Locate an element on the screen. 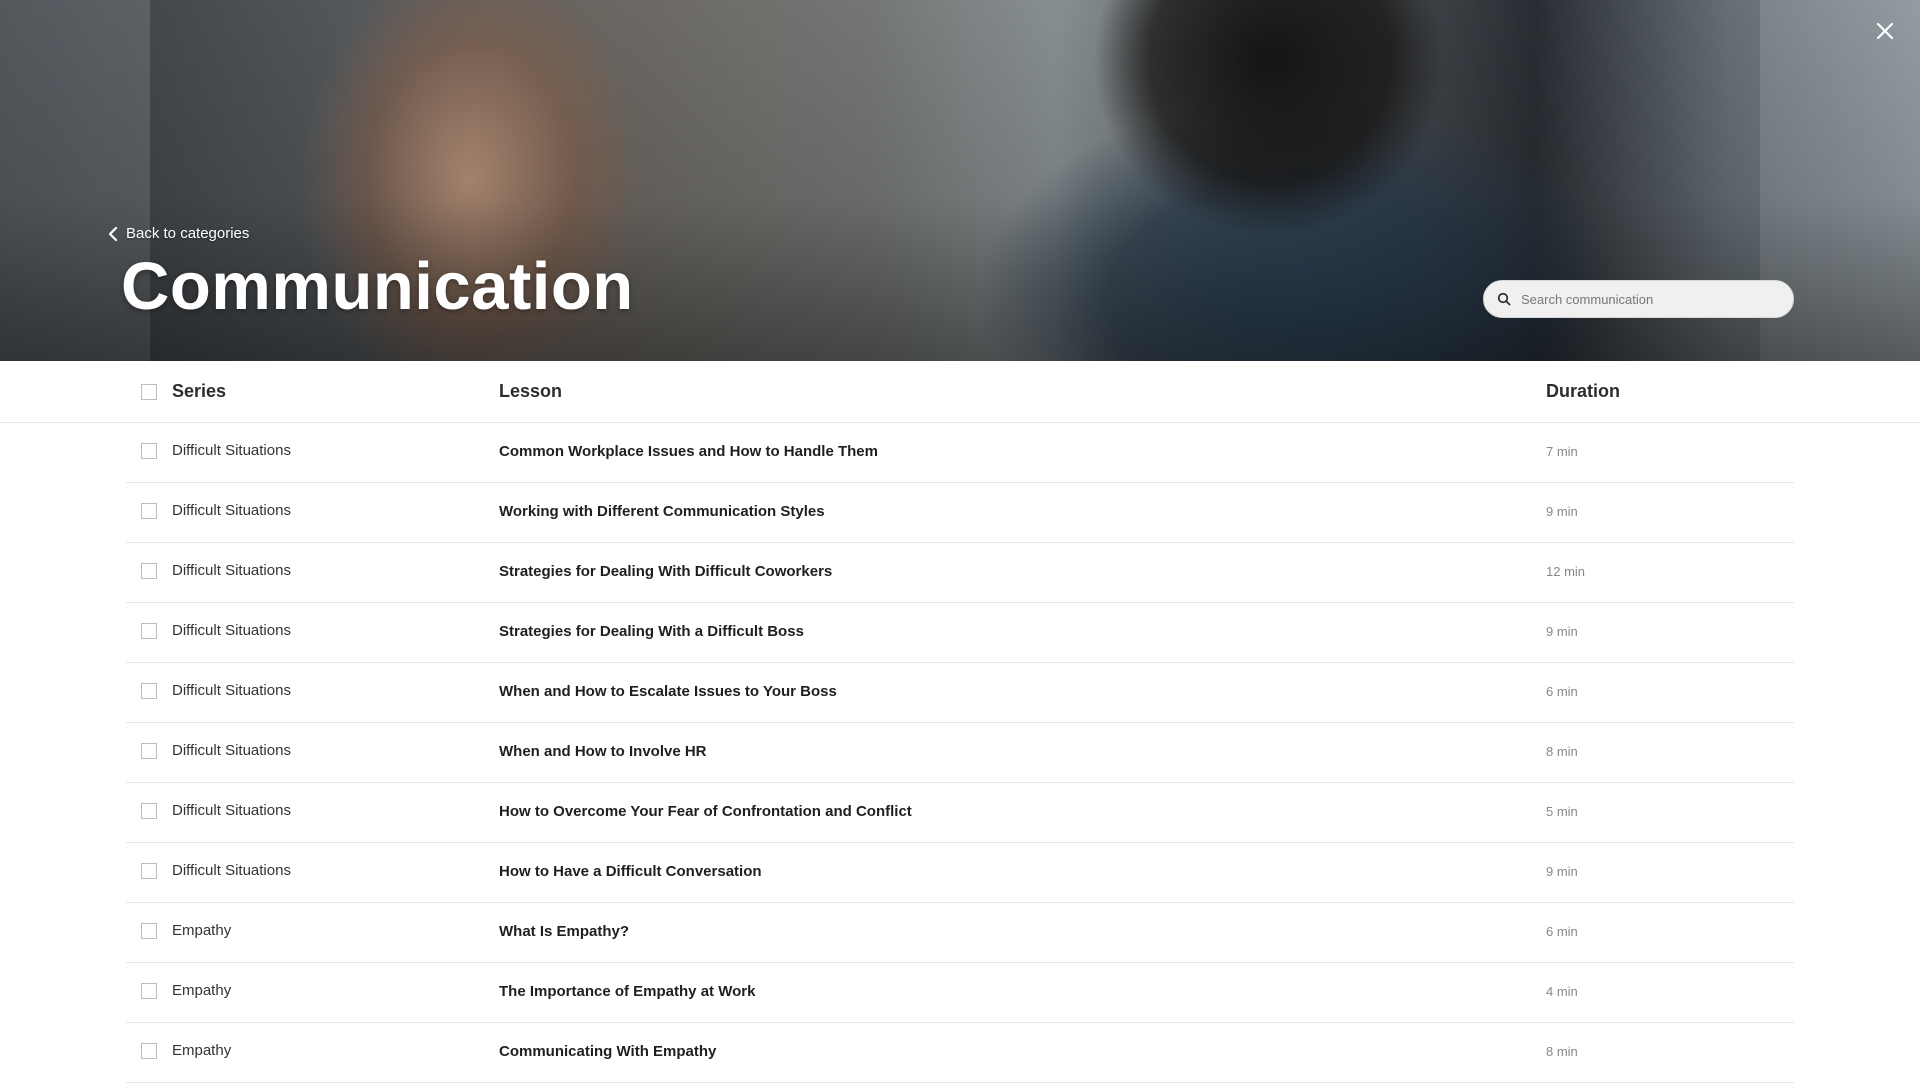 Image resolution: width=1920 pixels, height=1083 pixels. back-link-label: Back to categories is located at coordinates (188, 233).